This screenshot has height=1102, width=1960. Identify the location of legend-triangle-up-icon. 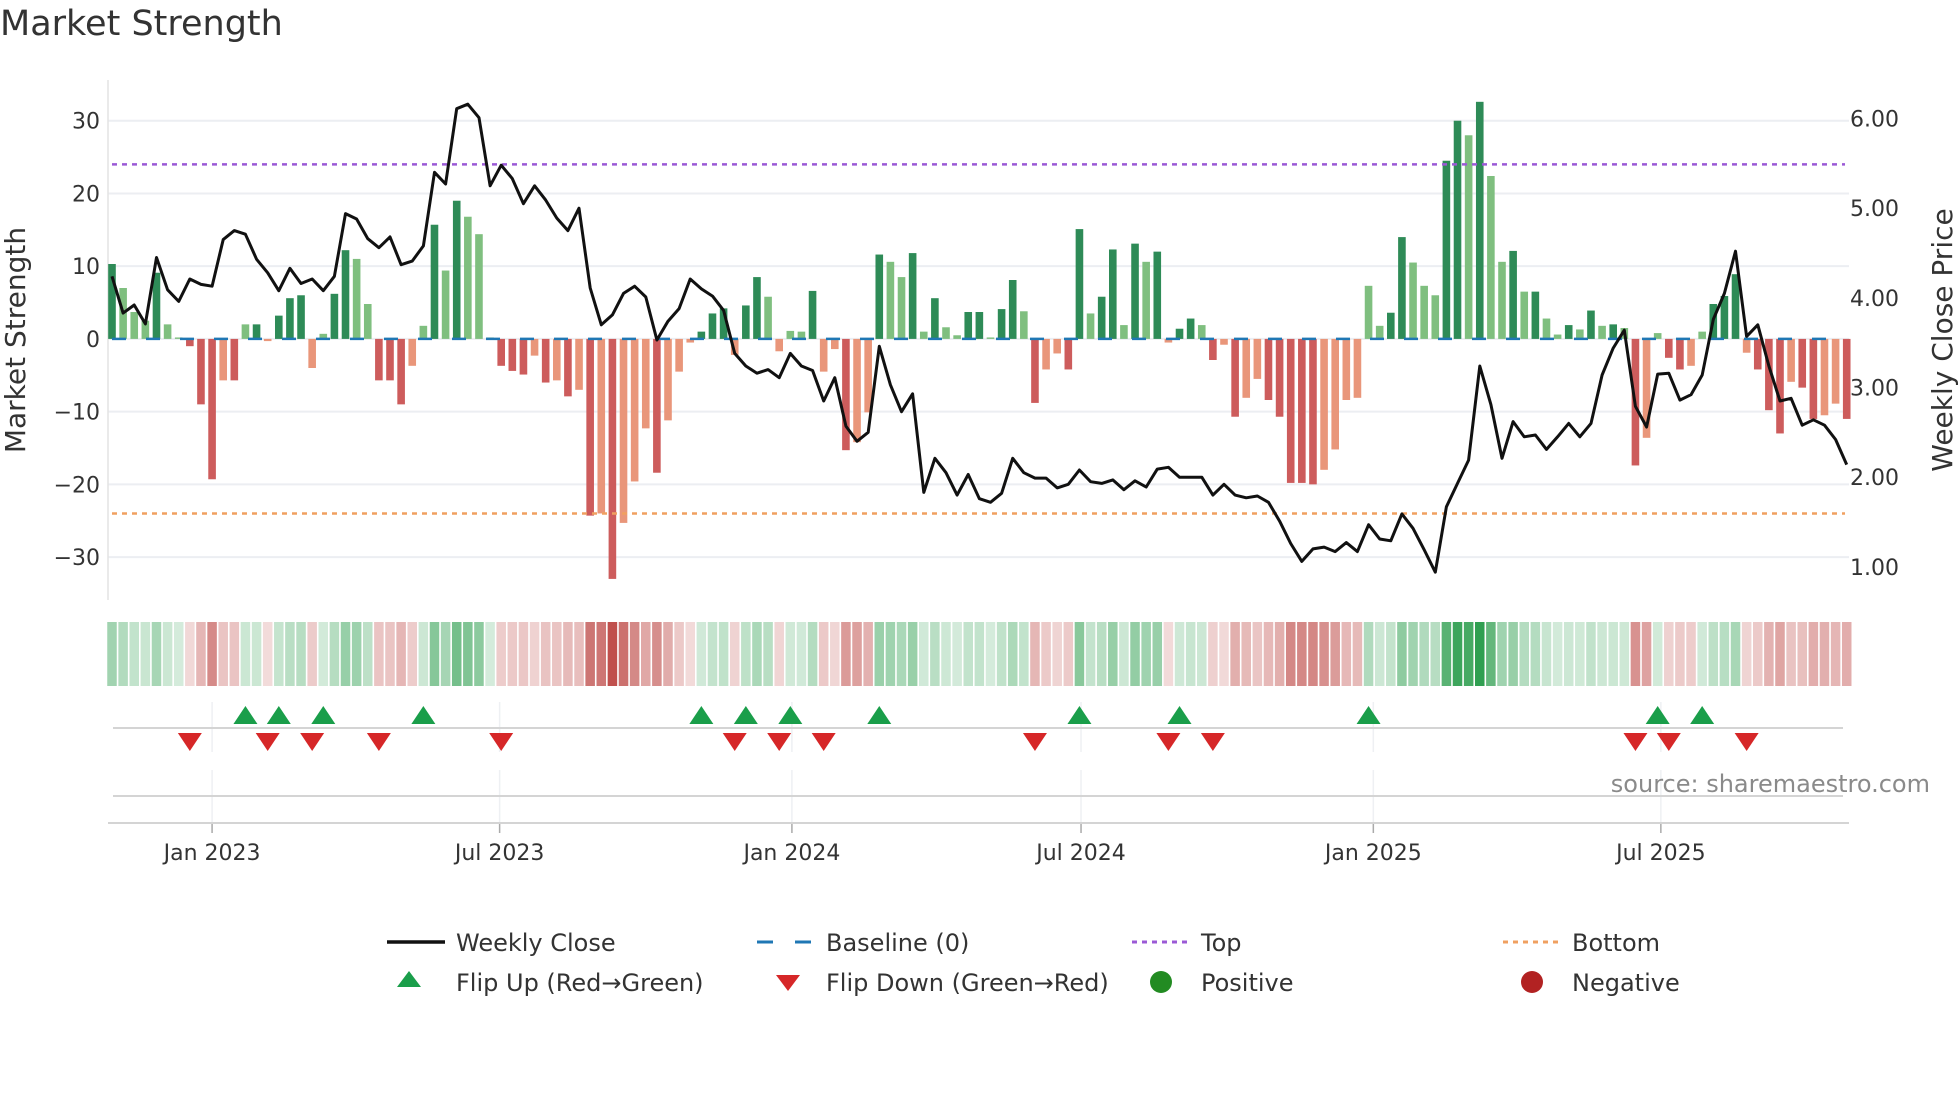
(409, 979).